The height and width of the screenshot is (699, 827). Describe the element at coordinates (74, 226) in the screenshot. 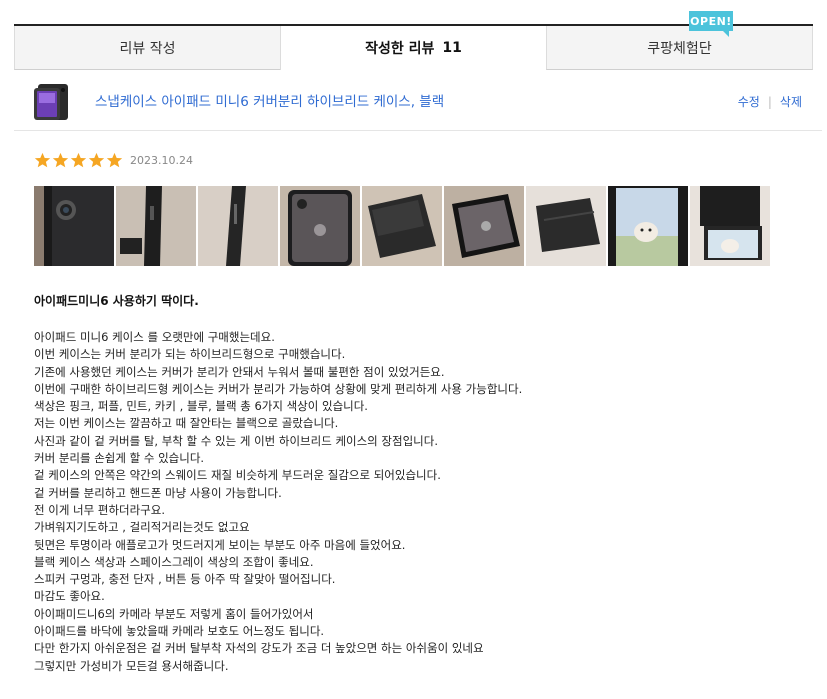

I see `case-back-camera-photo` at that location.